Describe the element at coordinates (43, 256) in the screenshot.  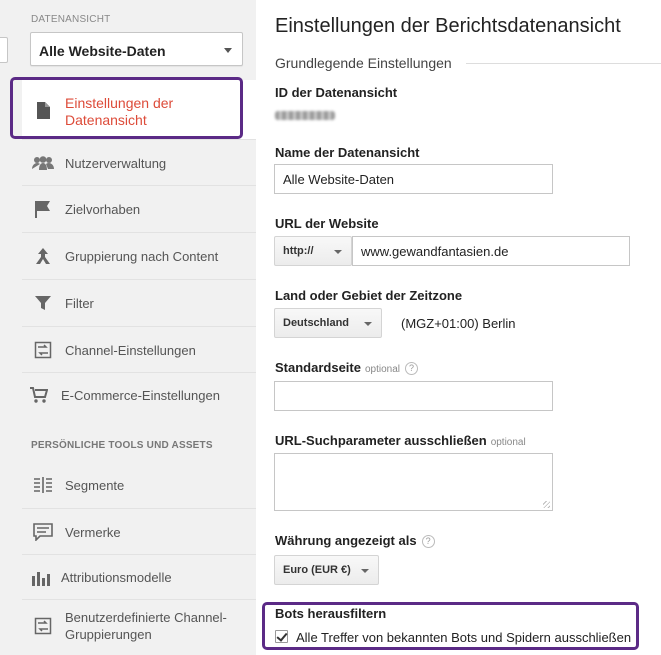
I see `content-grouping-icon` at that location.